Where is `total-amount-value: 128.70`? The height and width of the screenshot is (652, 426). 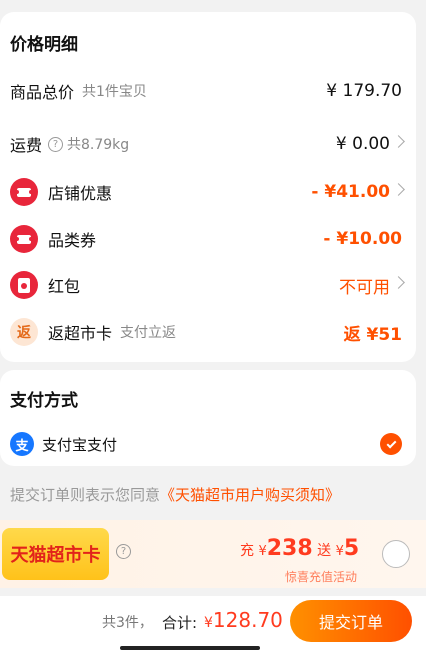
total-amount-value: 128.70 is located at coordinates (247, 620).